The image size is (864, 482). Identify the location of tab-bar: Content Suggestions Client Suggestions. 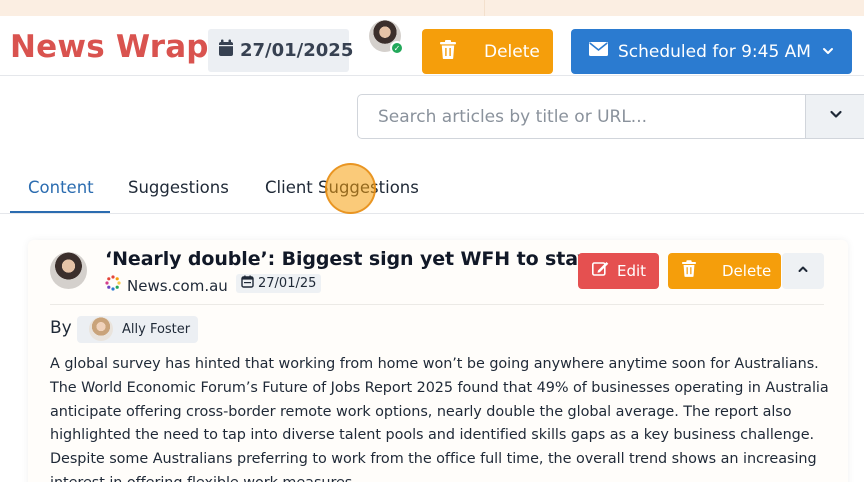
(432, 191).